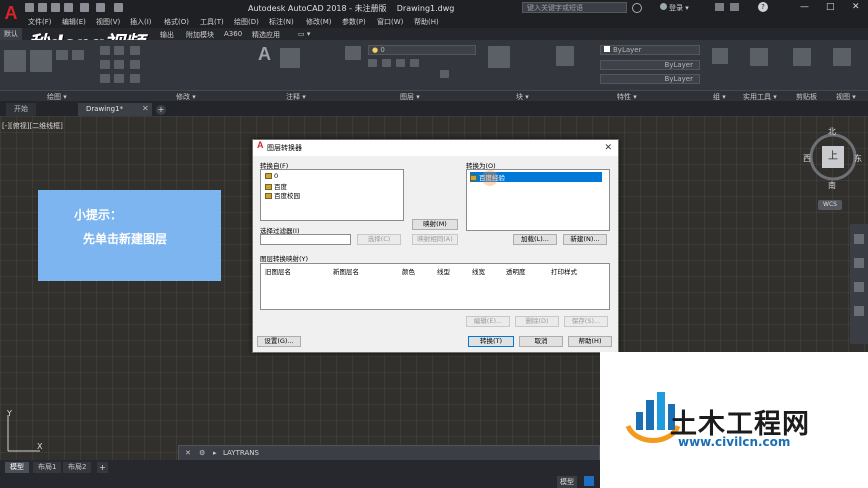 This screenshot has width=868, height=488. I want to click on close-window-button: ✕, so click(856, 7).